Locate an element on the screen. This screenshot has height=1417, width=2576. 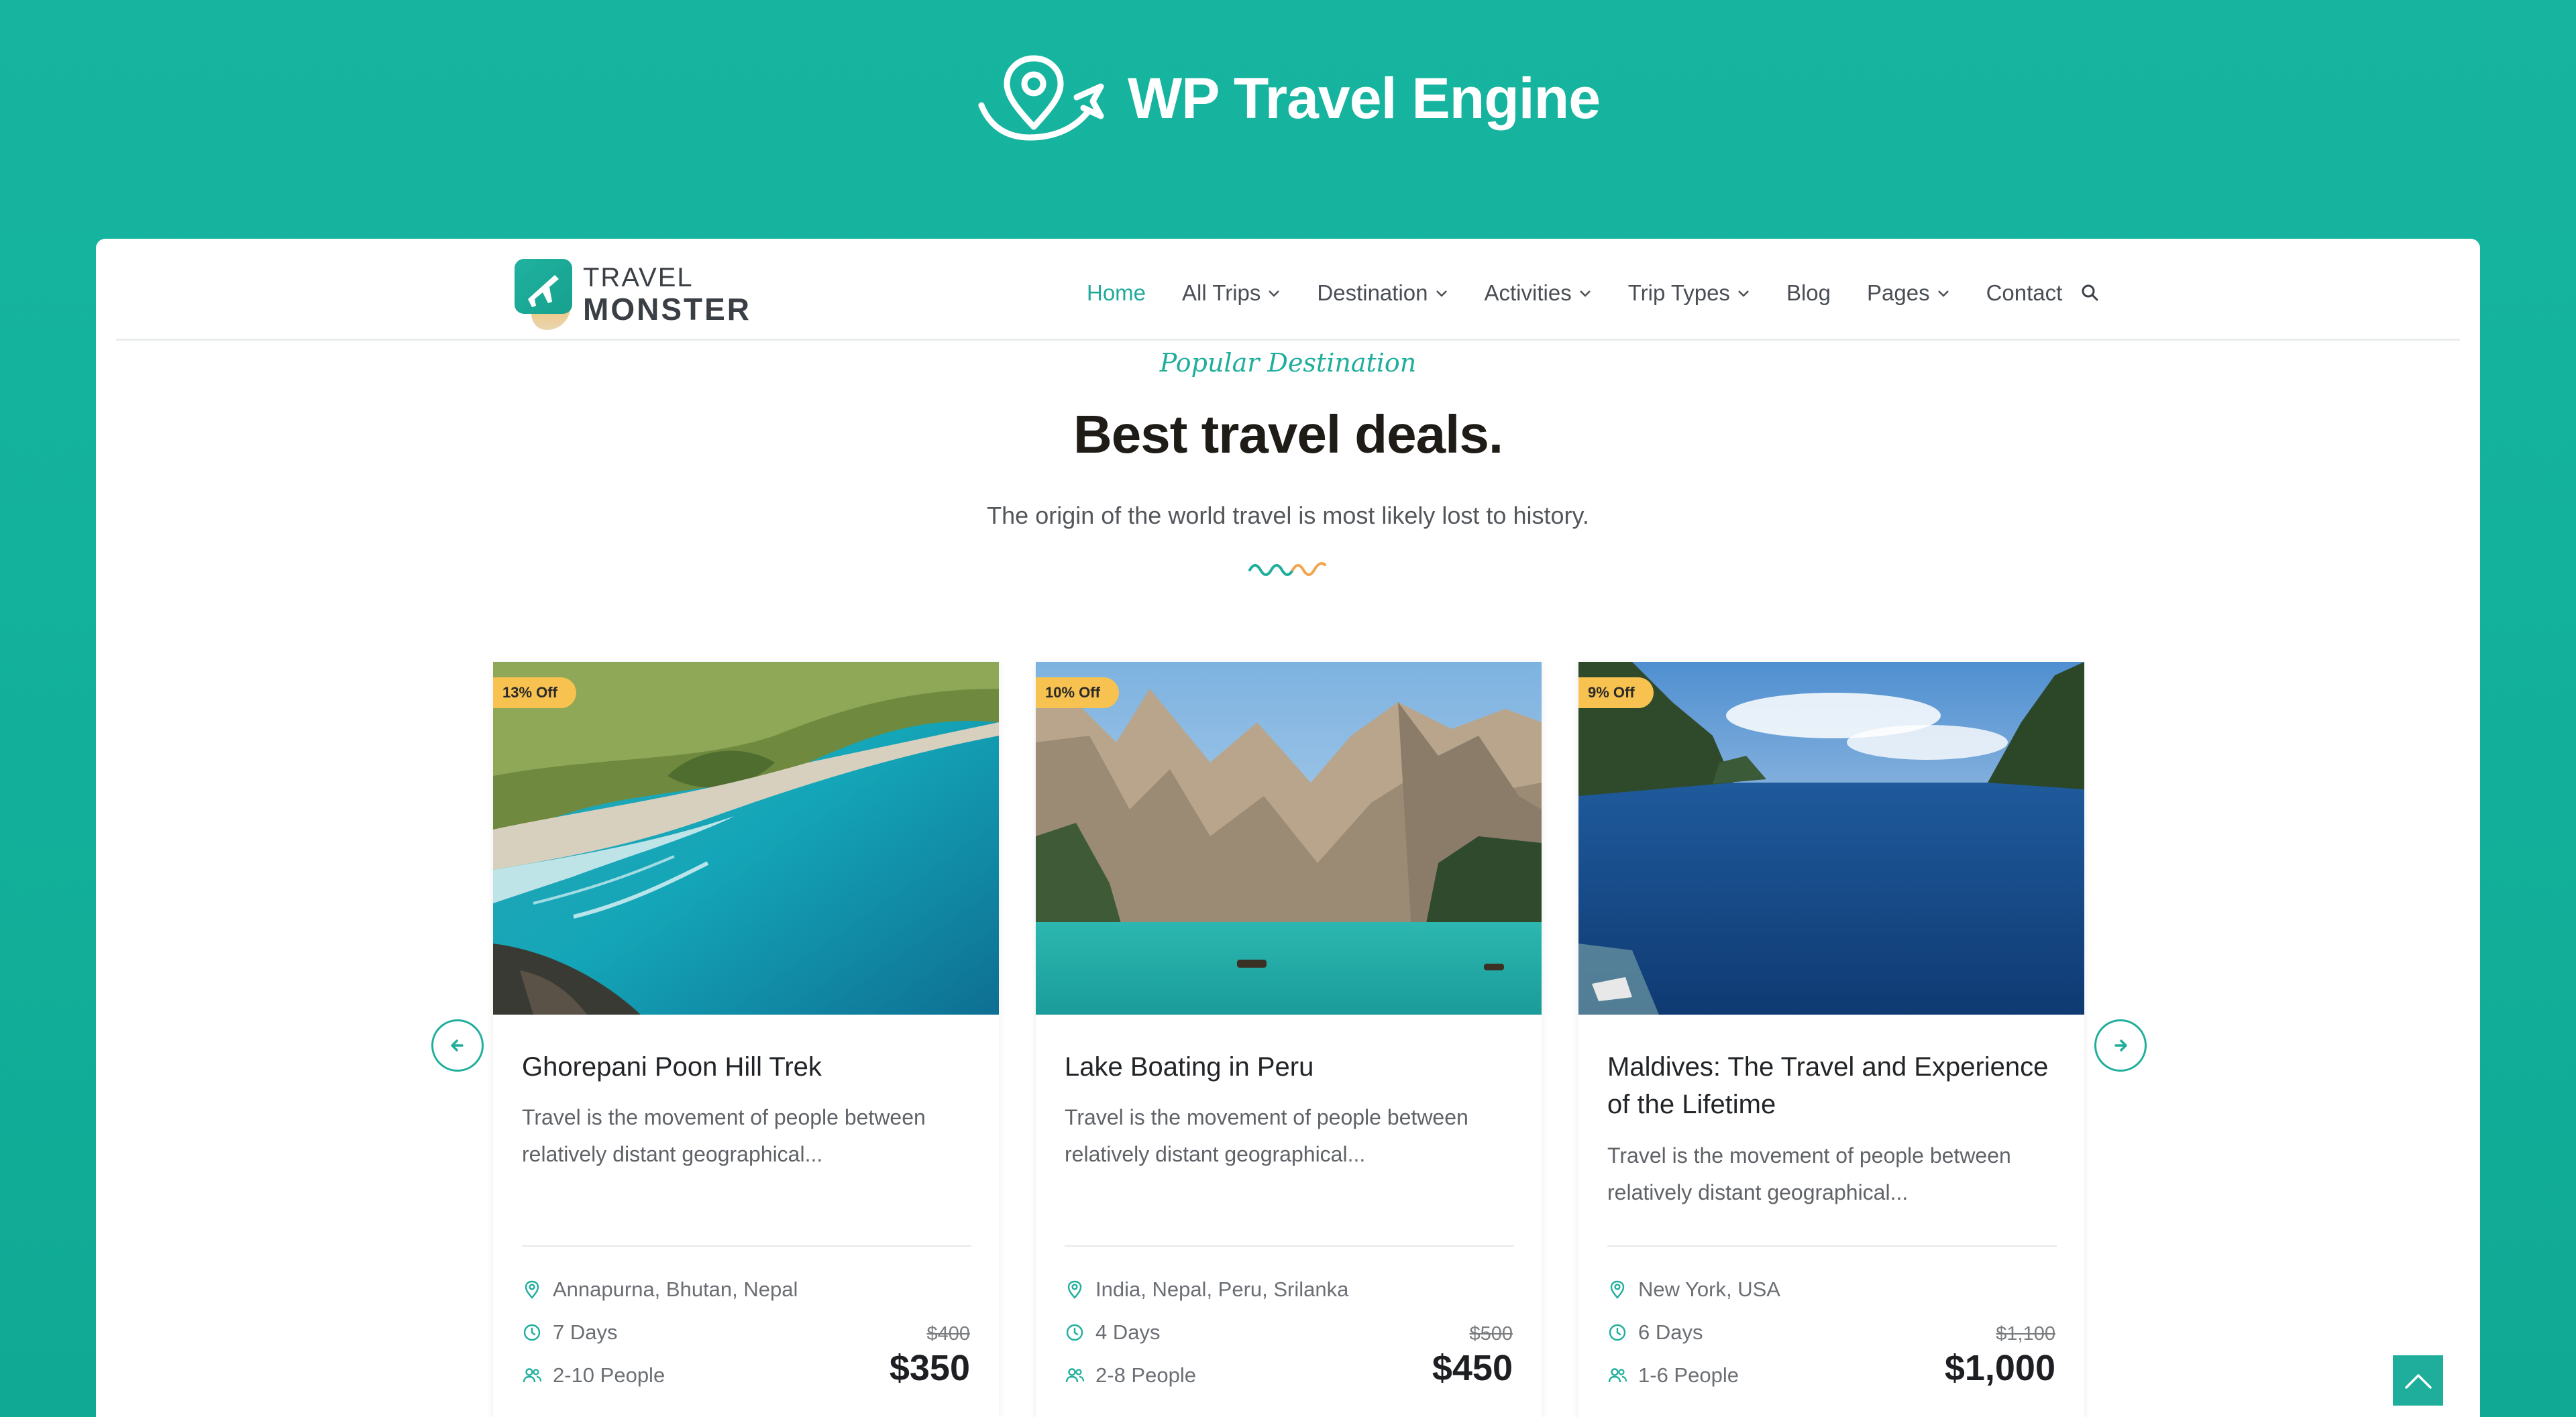
original-price: $1,100 is located at coordinates (2025, 1334).